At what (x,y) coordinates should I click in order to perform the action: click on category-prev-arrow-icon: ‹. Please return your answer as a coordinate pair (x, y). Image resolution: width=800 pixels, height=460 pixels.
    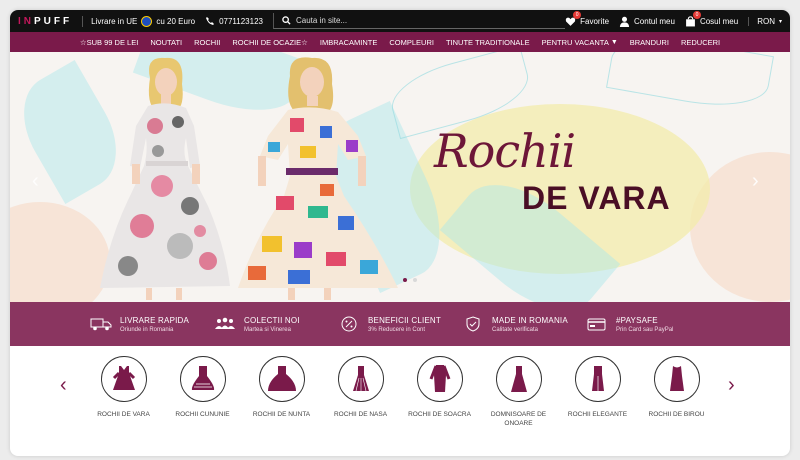
    Looking at the image, I should click on (63, 385).